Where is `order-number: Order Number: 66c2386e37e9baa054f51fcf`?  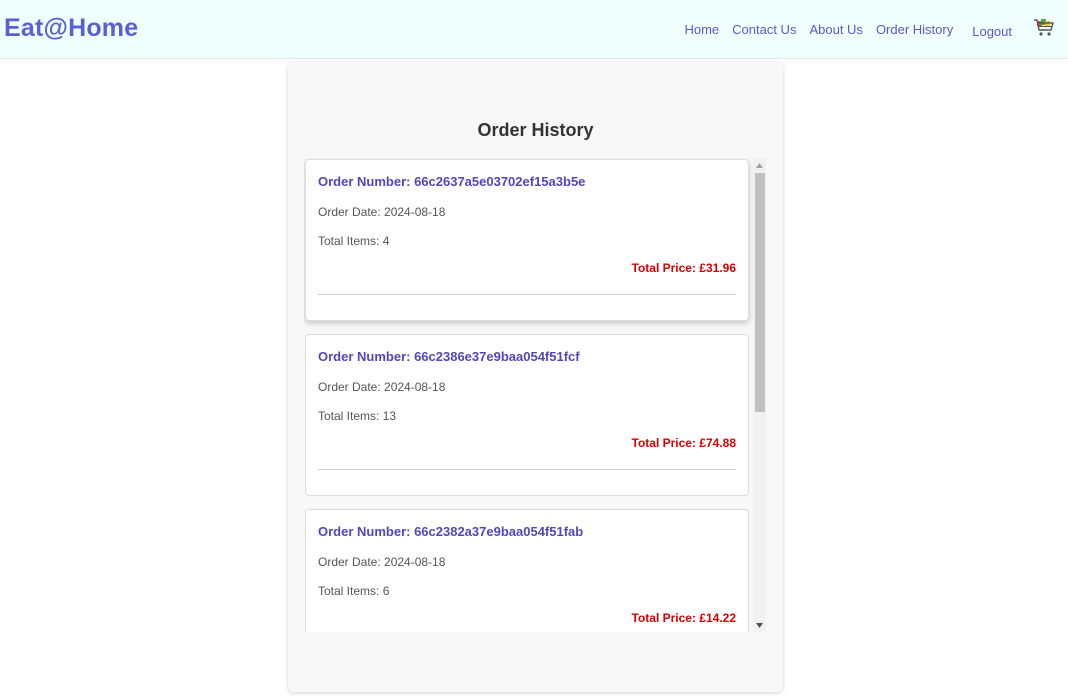
order-number: Order Number: 66c2386e37e9baa054f51fcf is located at coordinates (449, 356).